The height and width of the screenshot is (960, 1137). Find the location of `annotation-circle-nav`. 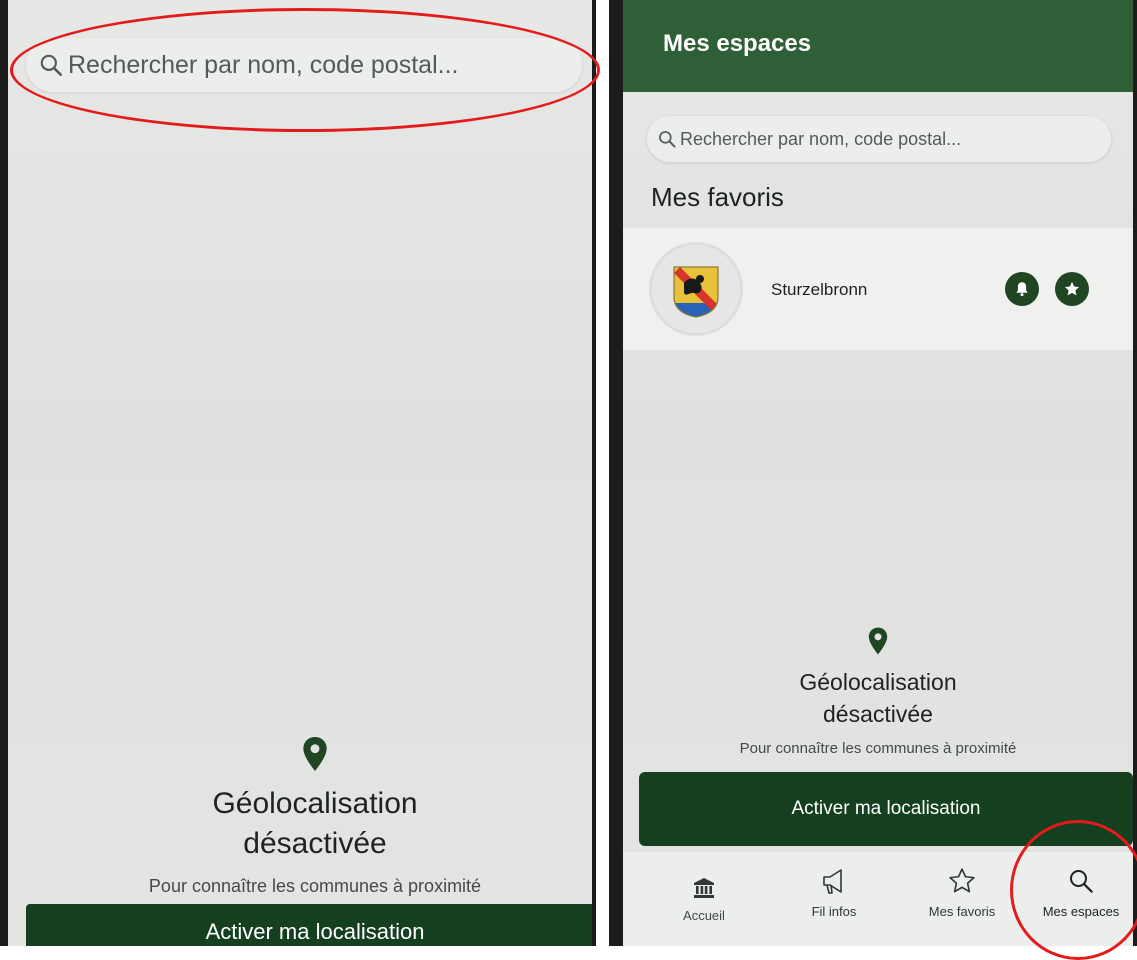

annotation-circle-nav is located at coordinates (1073, 890).